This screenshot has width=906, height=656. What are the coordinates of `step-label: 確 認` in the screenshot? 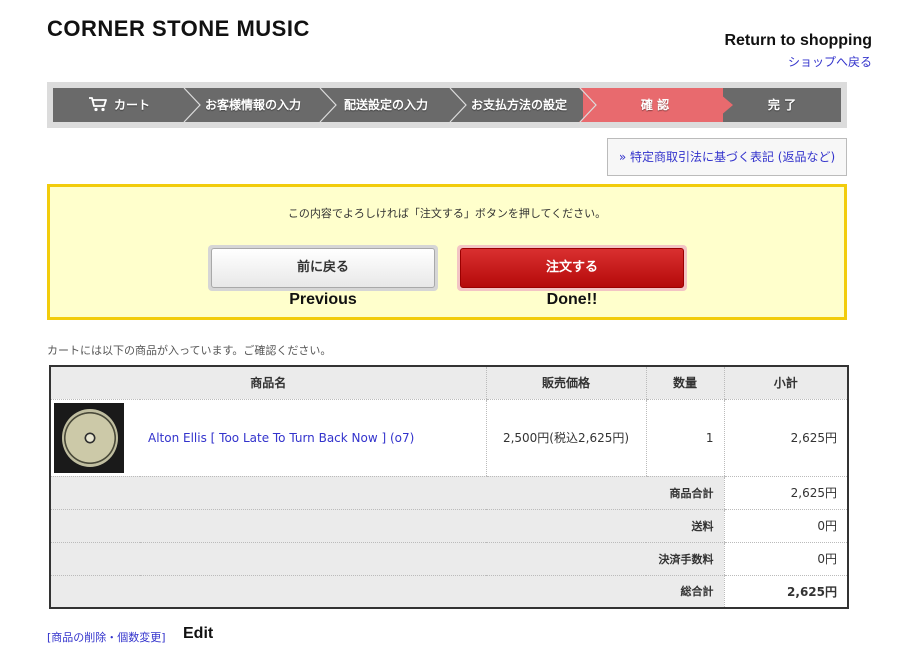 It's located at (655, 105).